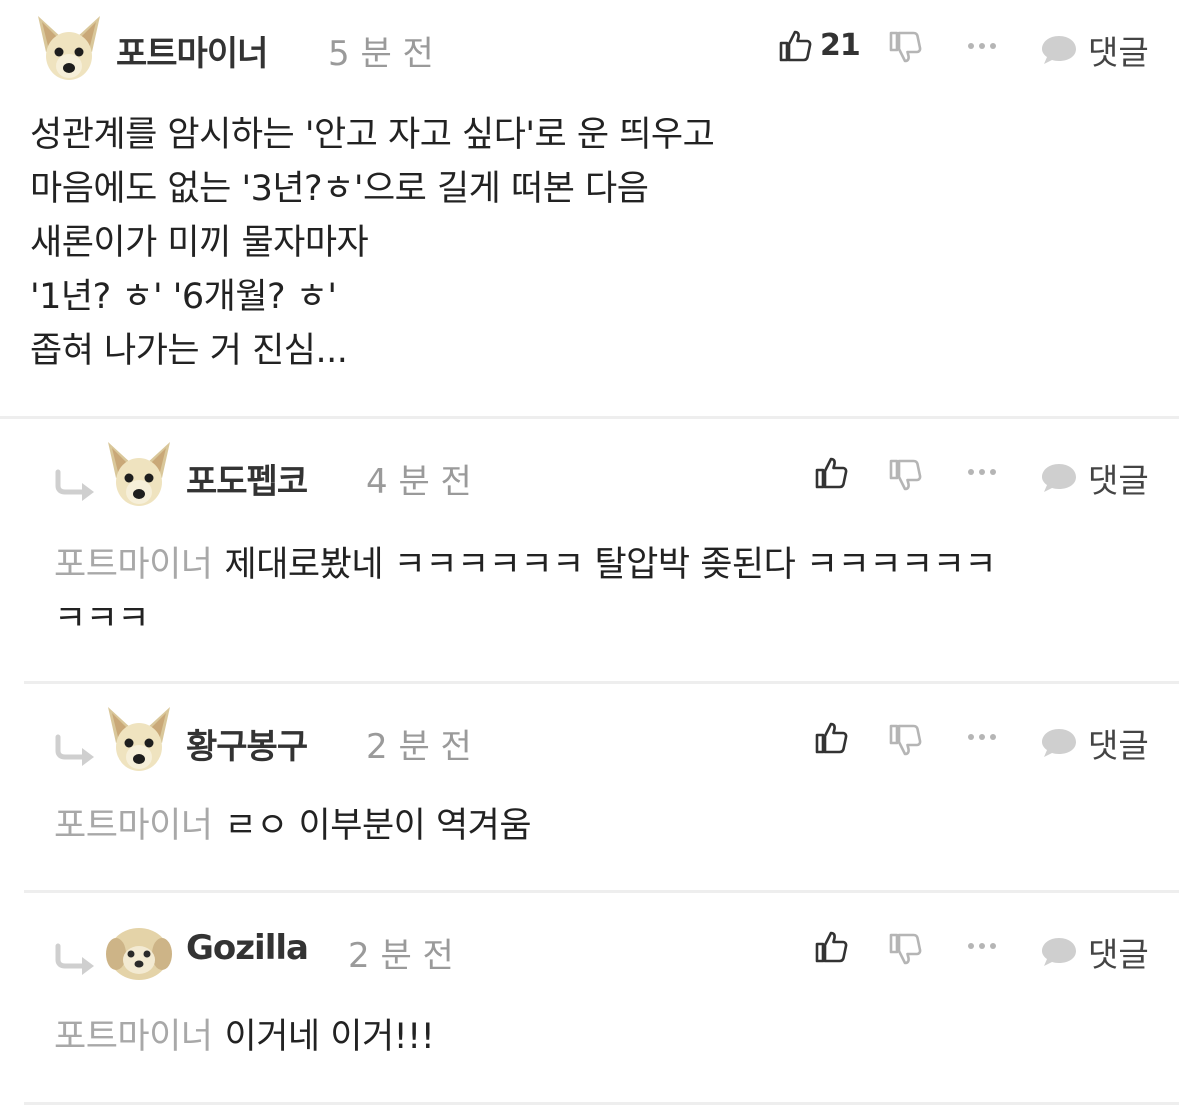  What do you see at coordinates (247, 948) in the screenshot?
I see `reply-author: Gozilla` at bounding box center [247, 948].